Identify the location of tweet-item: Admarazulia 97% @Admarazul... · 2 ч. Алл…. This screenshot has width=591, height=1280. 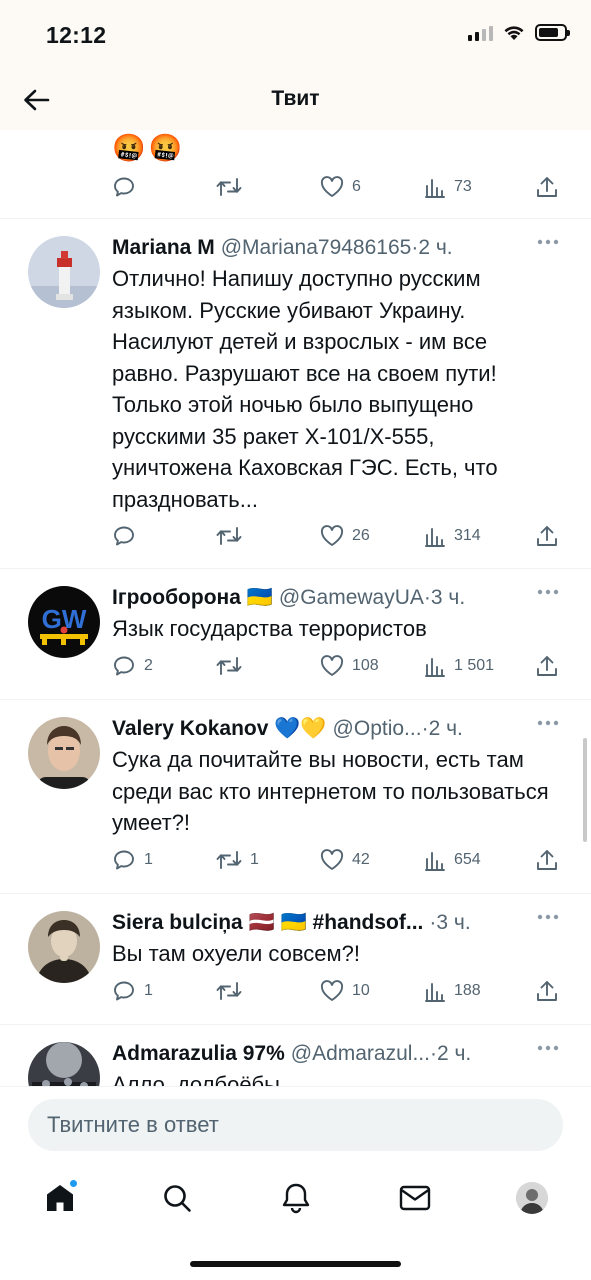
(295, 1055).